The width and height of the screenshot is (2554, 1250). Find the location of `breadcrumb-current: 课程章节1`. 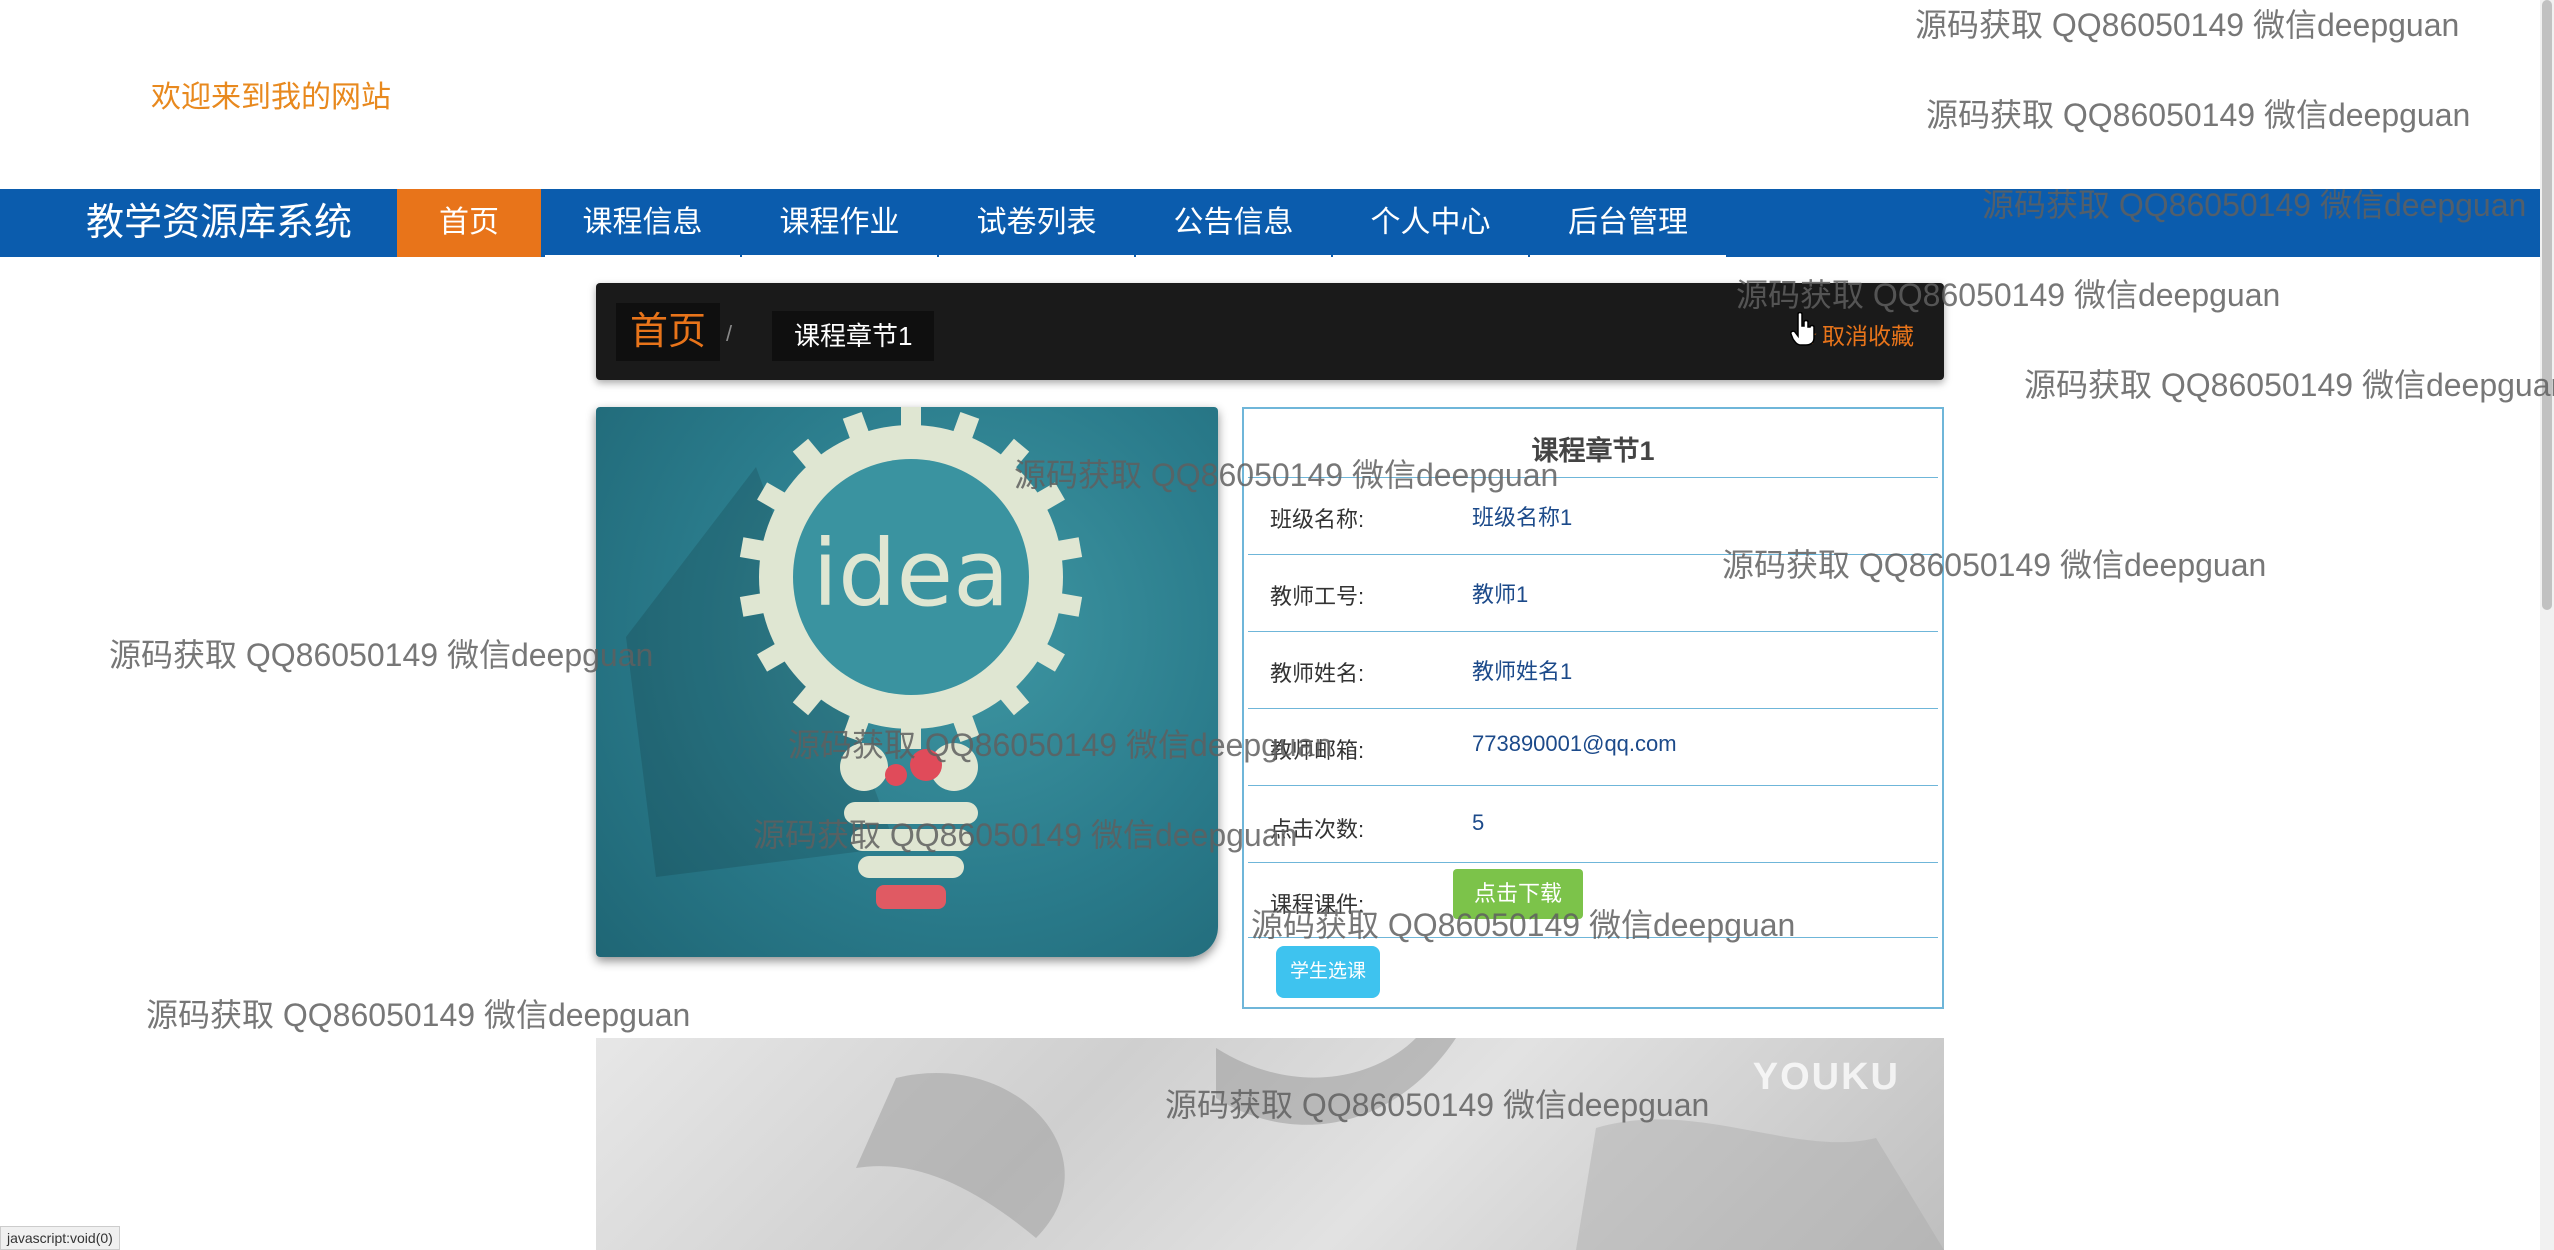

breadcrumb-current: 课程章节1 is located at coordinates (853, 336).